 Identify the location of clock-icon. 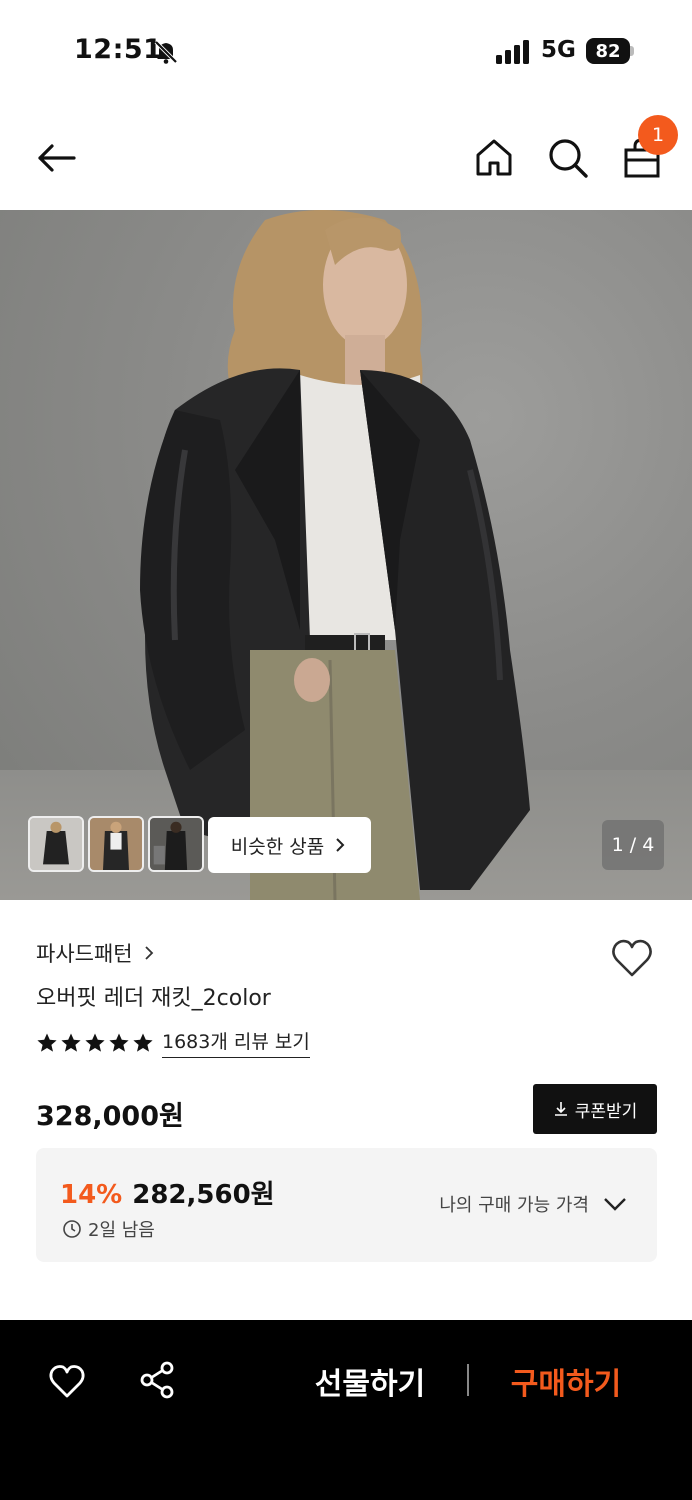
(72, 1229).